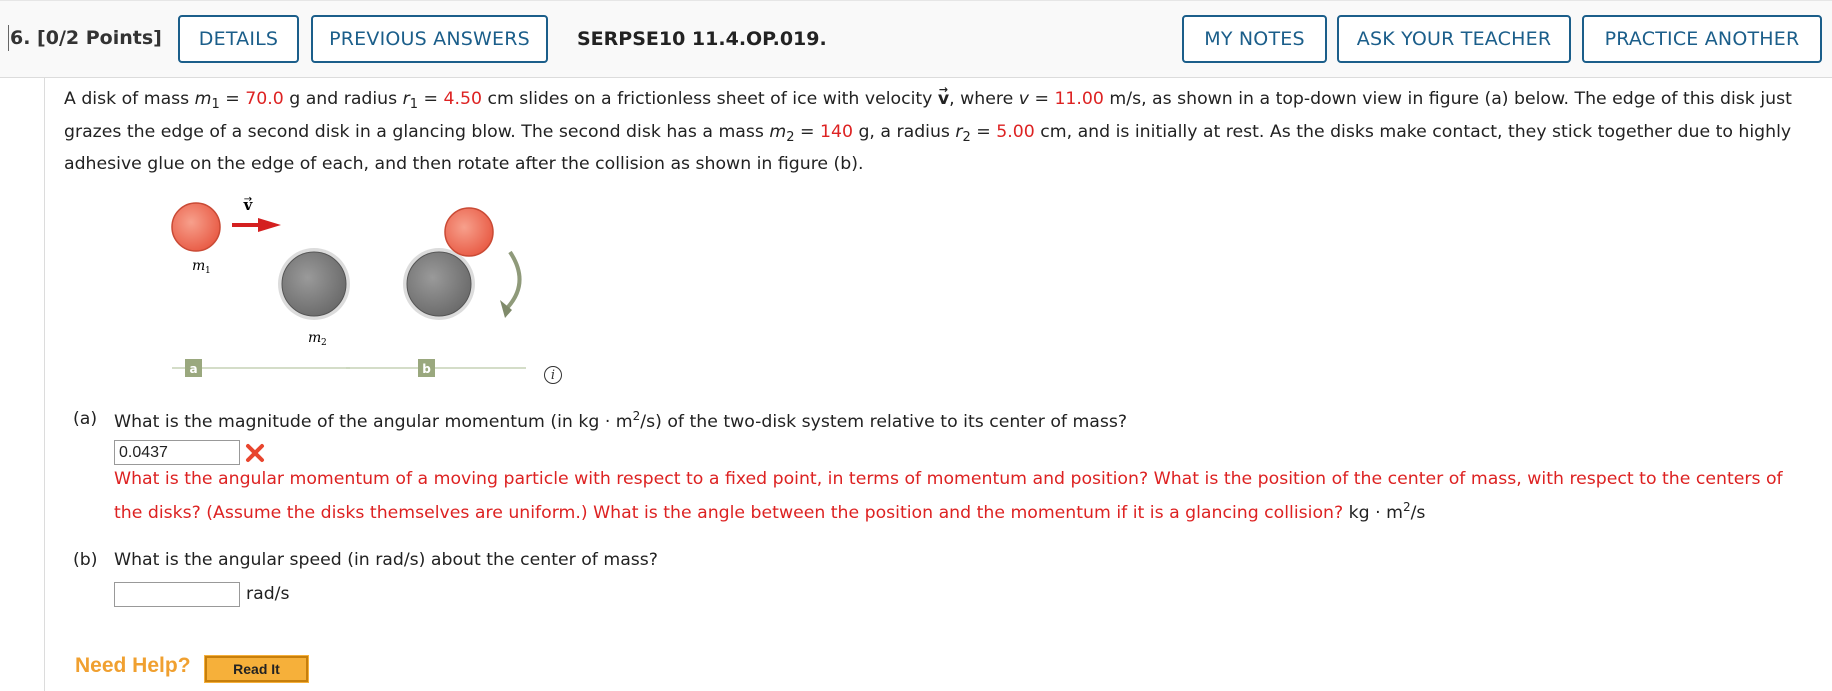 The width and height of the screenshot is (1832, 691). What do you see at coordinates (462, 99) in the screenshot?
I see `r1-value: 4.50` at bounding box center [462, 99].